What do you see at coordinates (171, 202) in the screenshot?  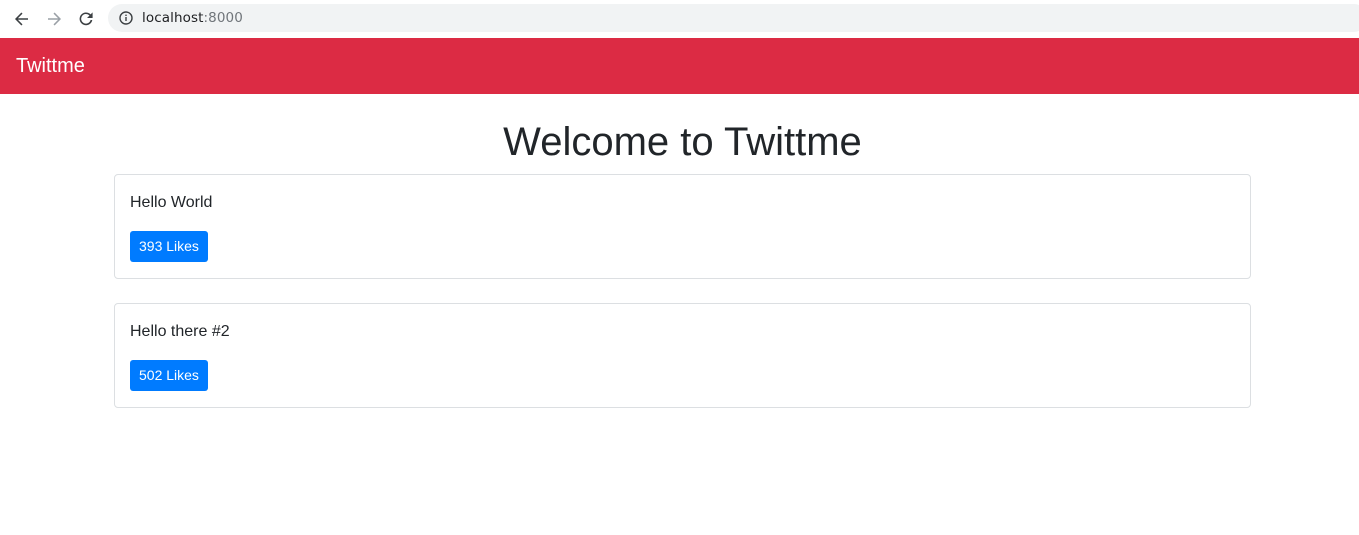 I see `tweet-text: Hello World` at bounding box center [171, 202].